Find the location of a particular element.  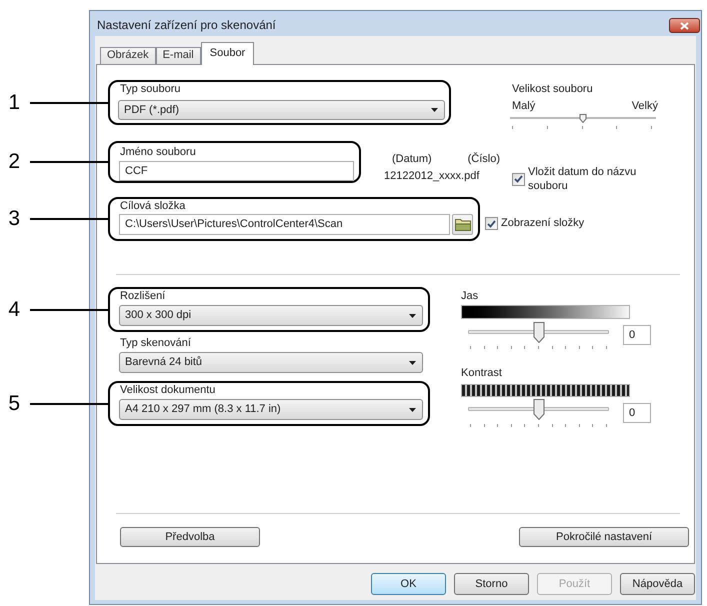

text-field: C:\Users\User\Pictures\ControlCenter4\Scan is located at coordinates (284, 224).